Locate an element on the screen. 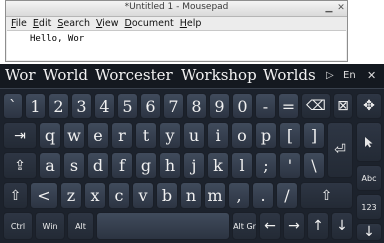 The width and height of the screenshot is (384, 243). key-d: d is located at coordinates (98, 165).